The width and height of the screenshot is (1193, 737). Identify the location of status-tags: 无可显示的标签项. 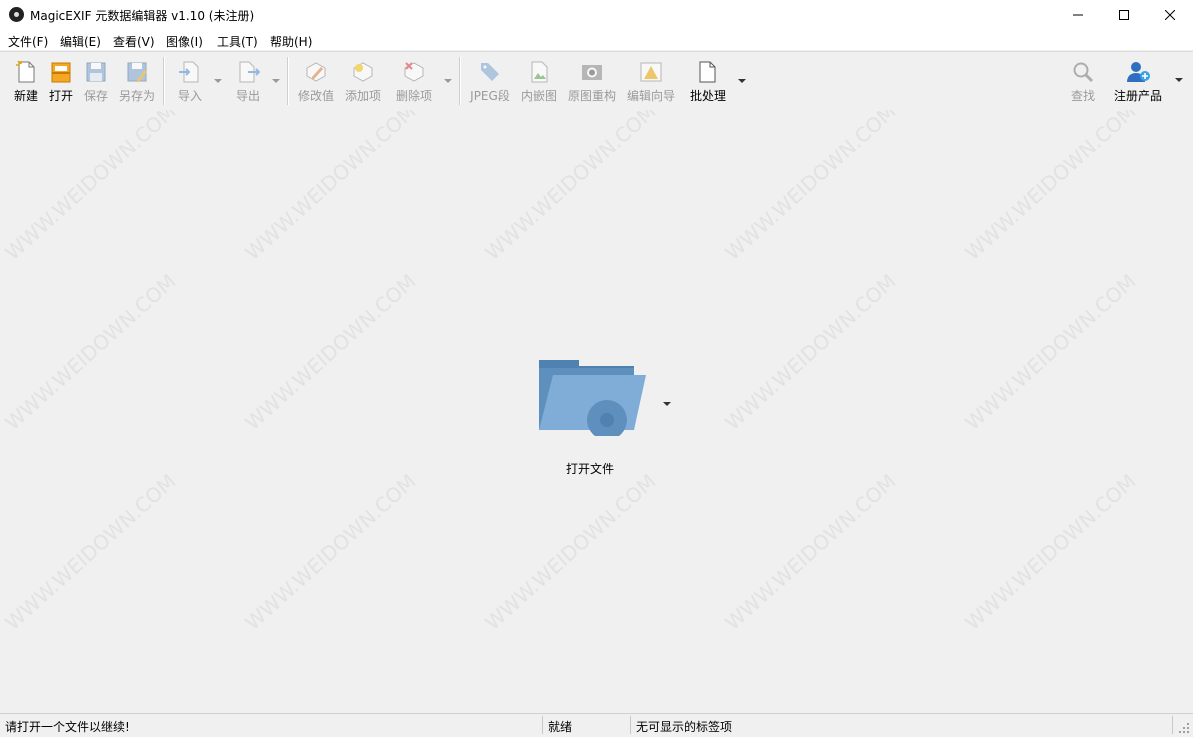
(684, 727).